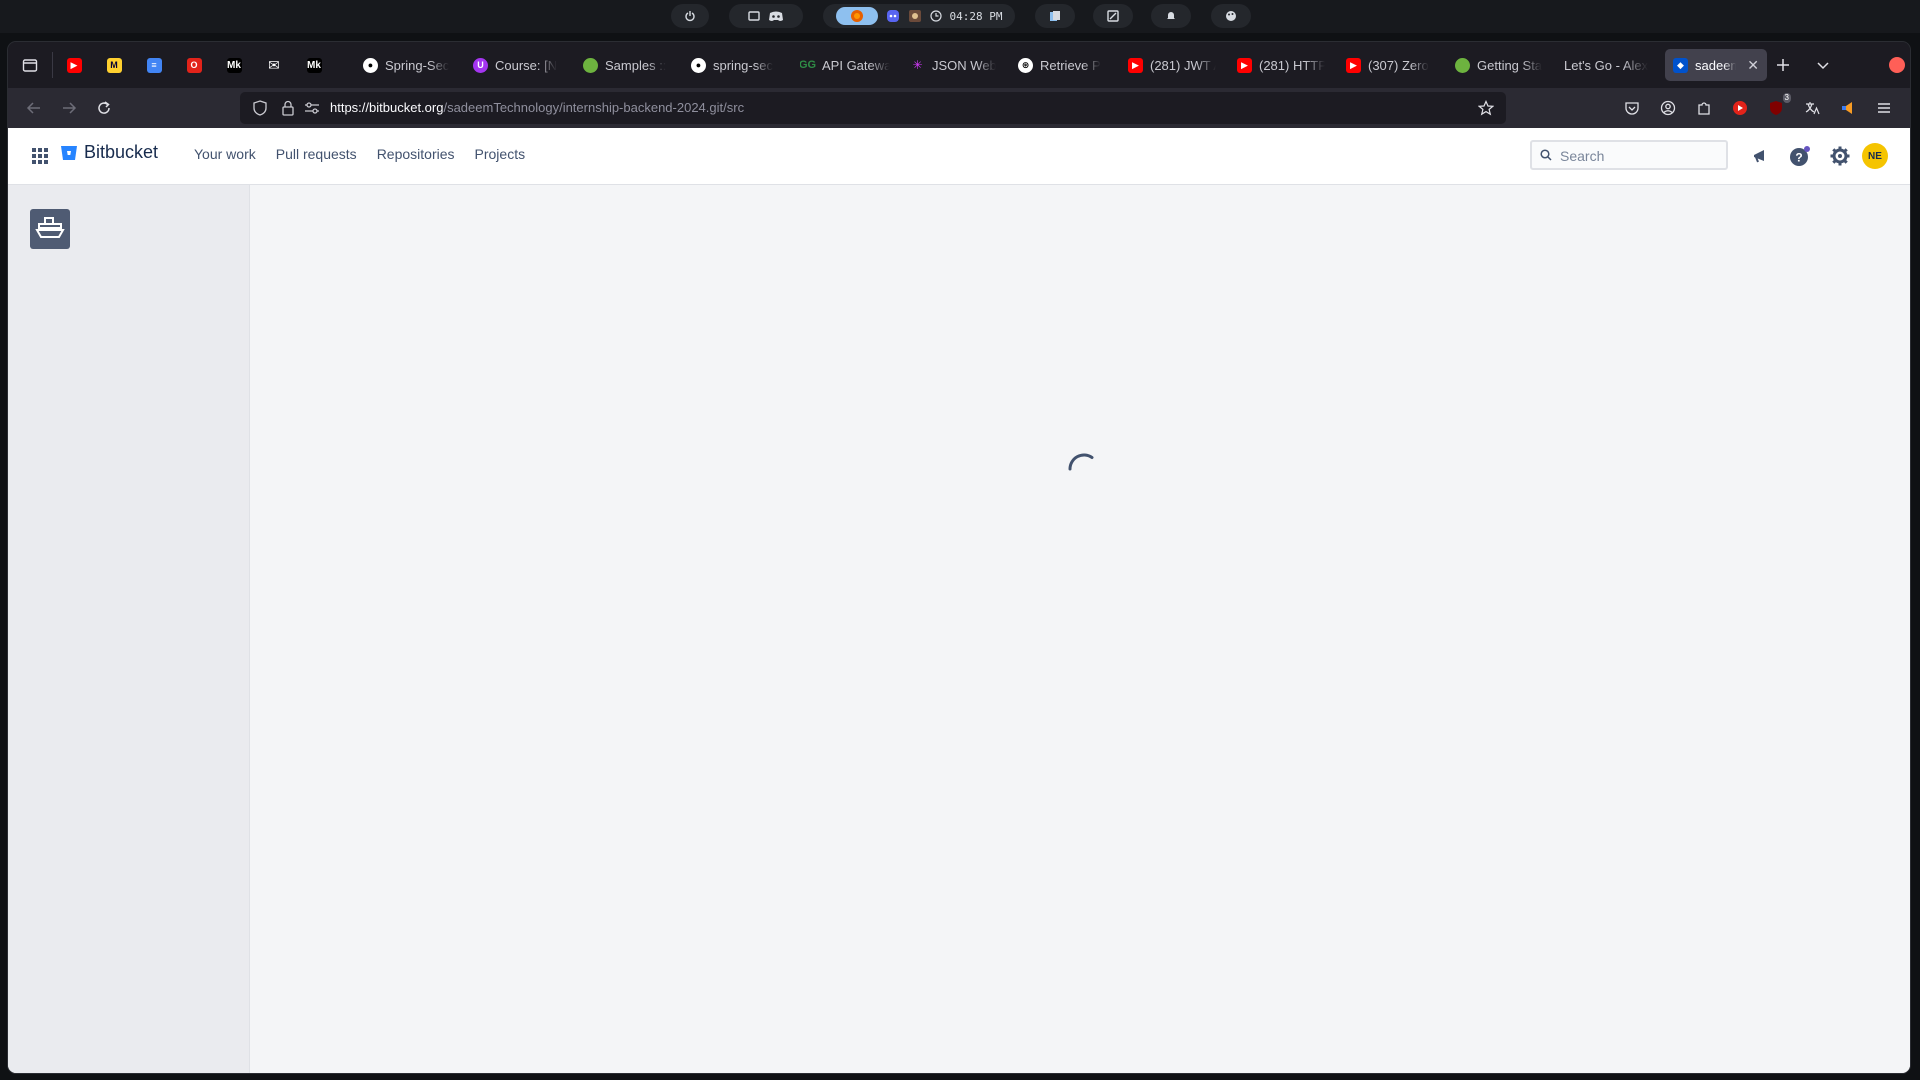 The image size is (1920, 1080). I want to click on tab: GG API Gatewa, so click(845, 65).